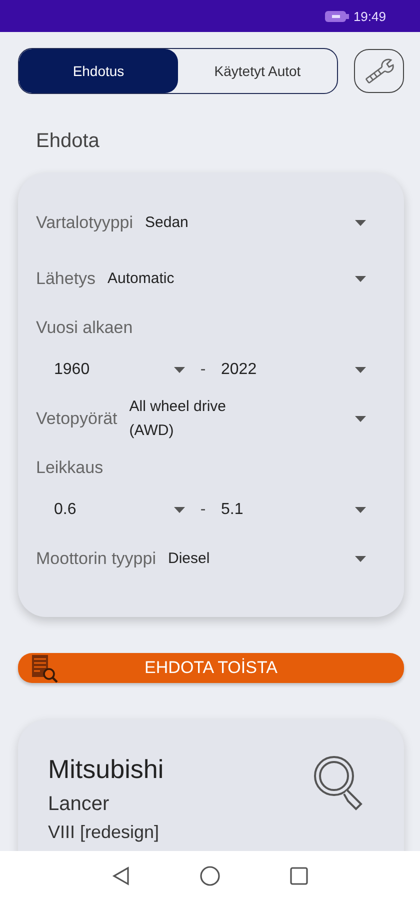 This screenshot has width=420, height=900. What do you see at coordinates (293, 510) in the screenshot?
I see `dropdown: 5.1` at bounding box center [293, 510].